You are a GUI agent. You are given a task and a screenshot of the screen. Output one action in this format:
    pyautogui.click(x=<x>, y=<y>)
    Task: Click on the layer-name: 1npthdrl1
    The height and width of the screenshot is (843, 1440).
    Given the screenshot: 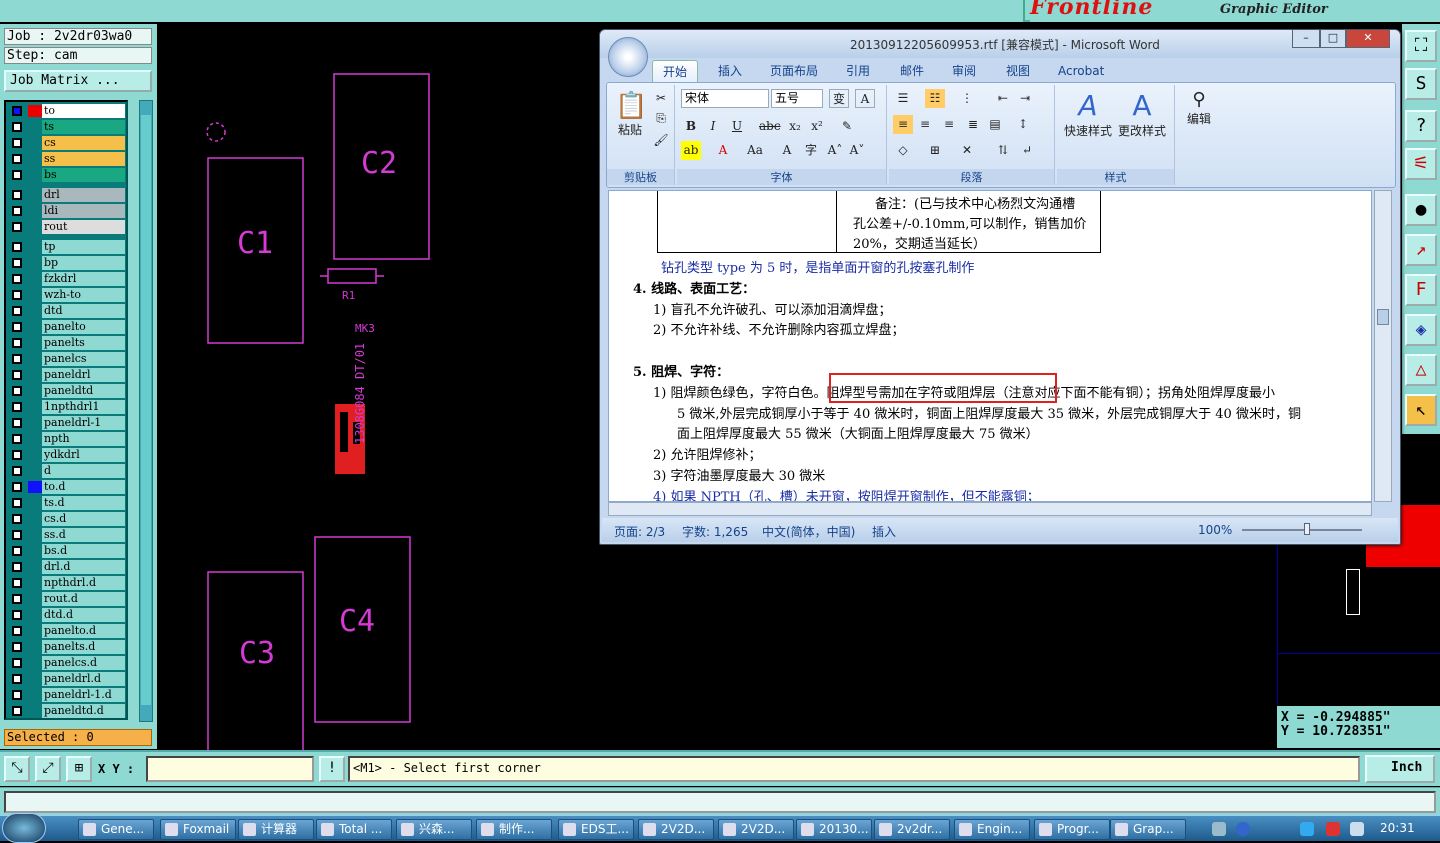 What is the action you would take?
    pyautogui.click(x=83, y=407)
    